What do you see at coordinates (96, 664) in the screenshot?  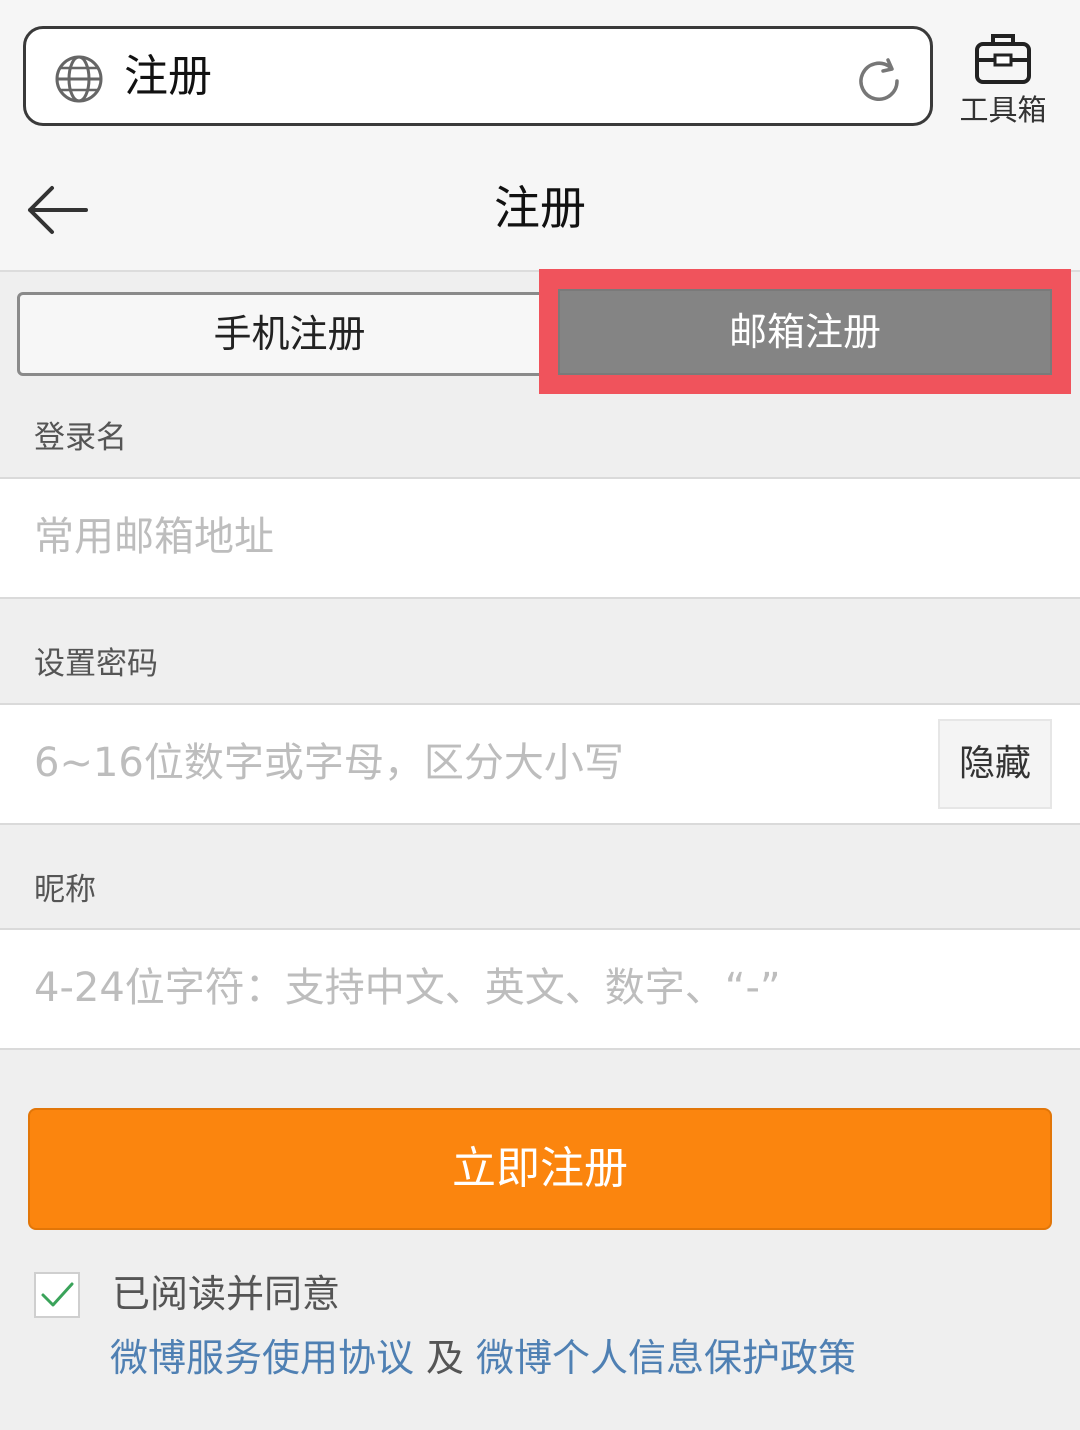 I see `password-label: 设置密码` at bounding box center [96, 664].